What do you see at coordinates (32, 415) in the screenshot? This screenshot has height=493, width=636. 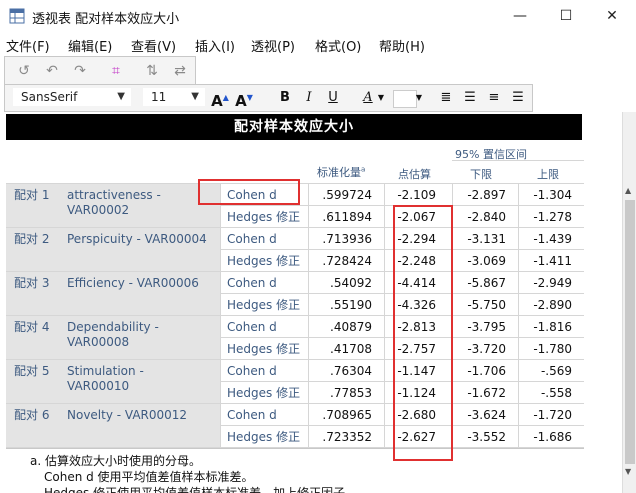 I see `group-label: 配对 6` at bounding box center [32, 415].